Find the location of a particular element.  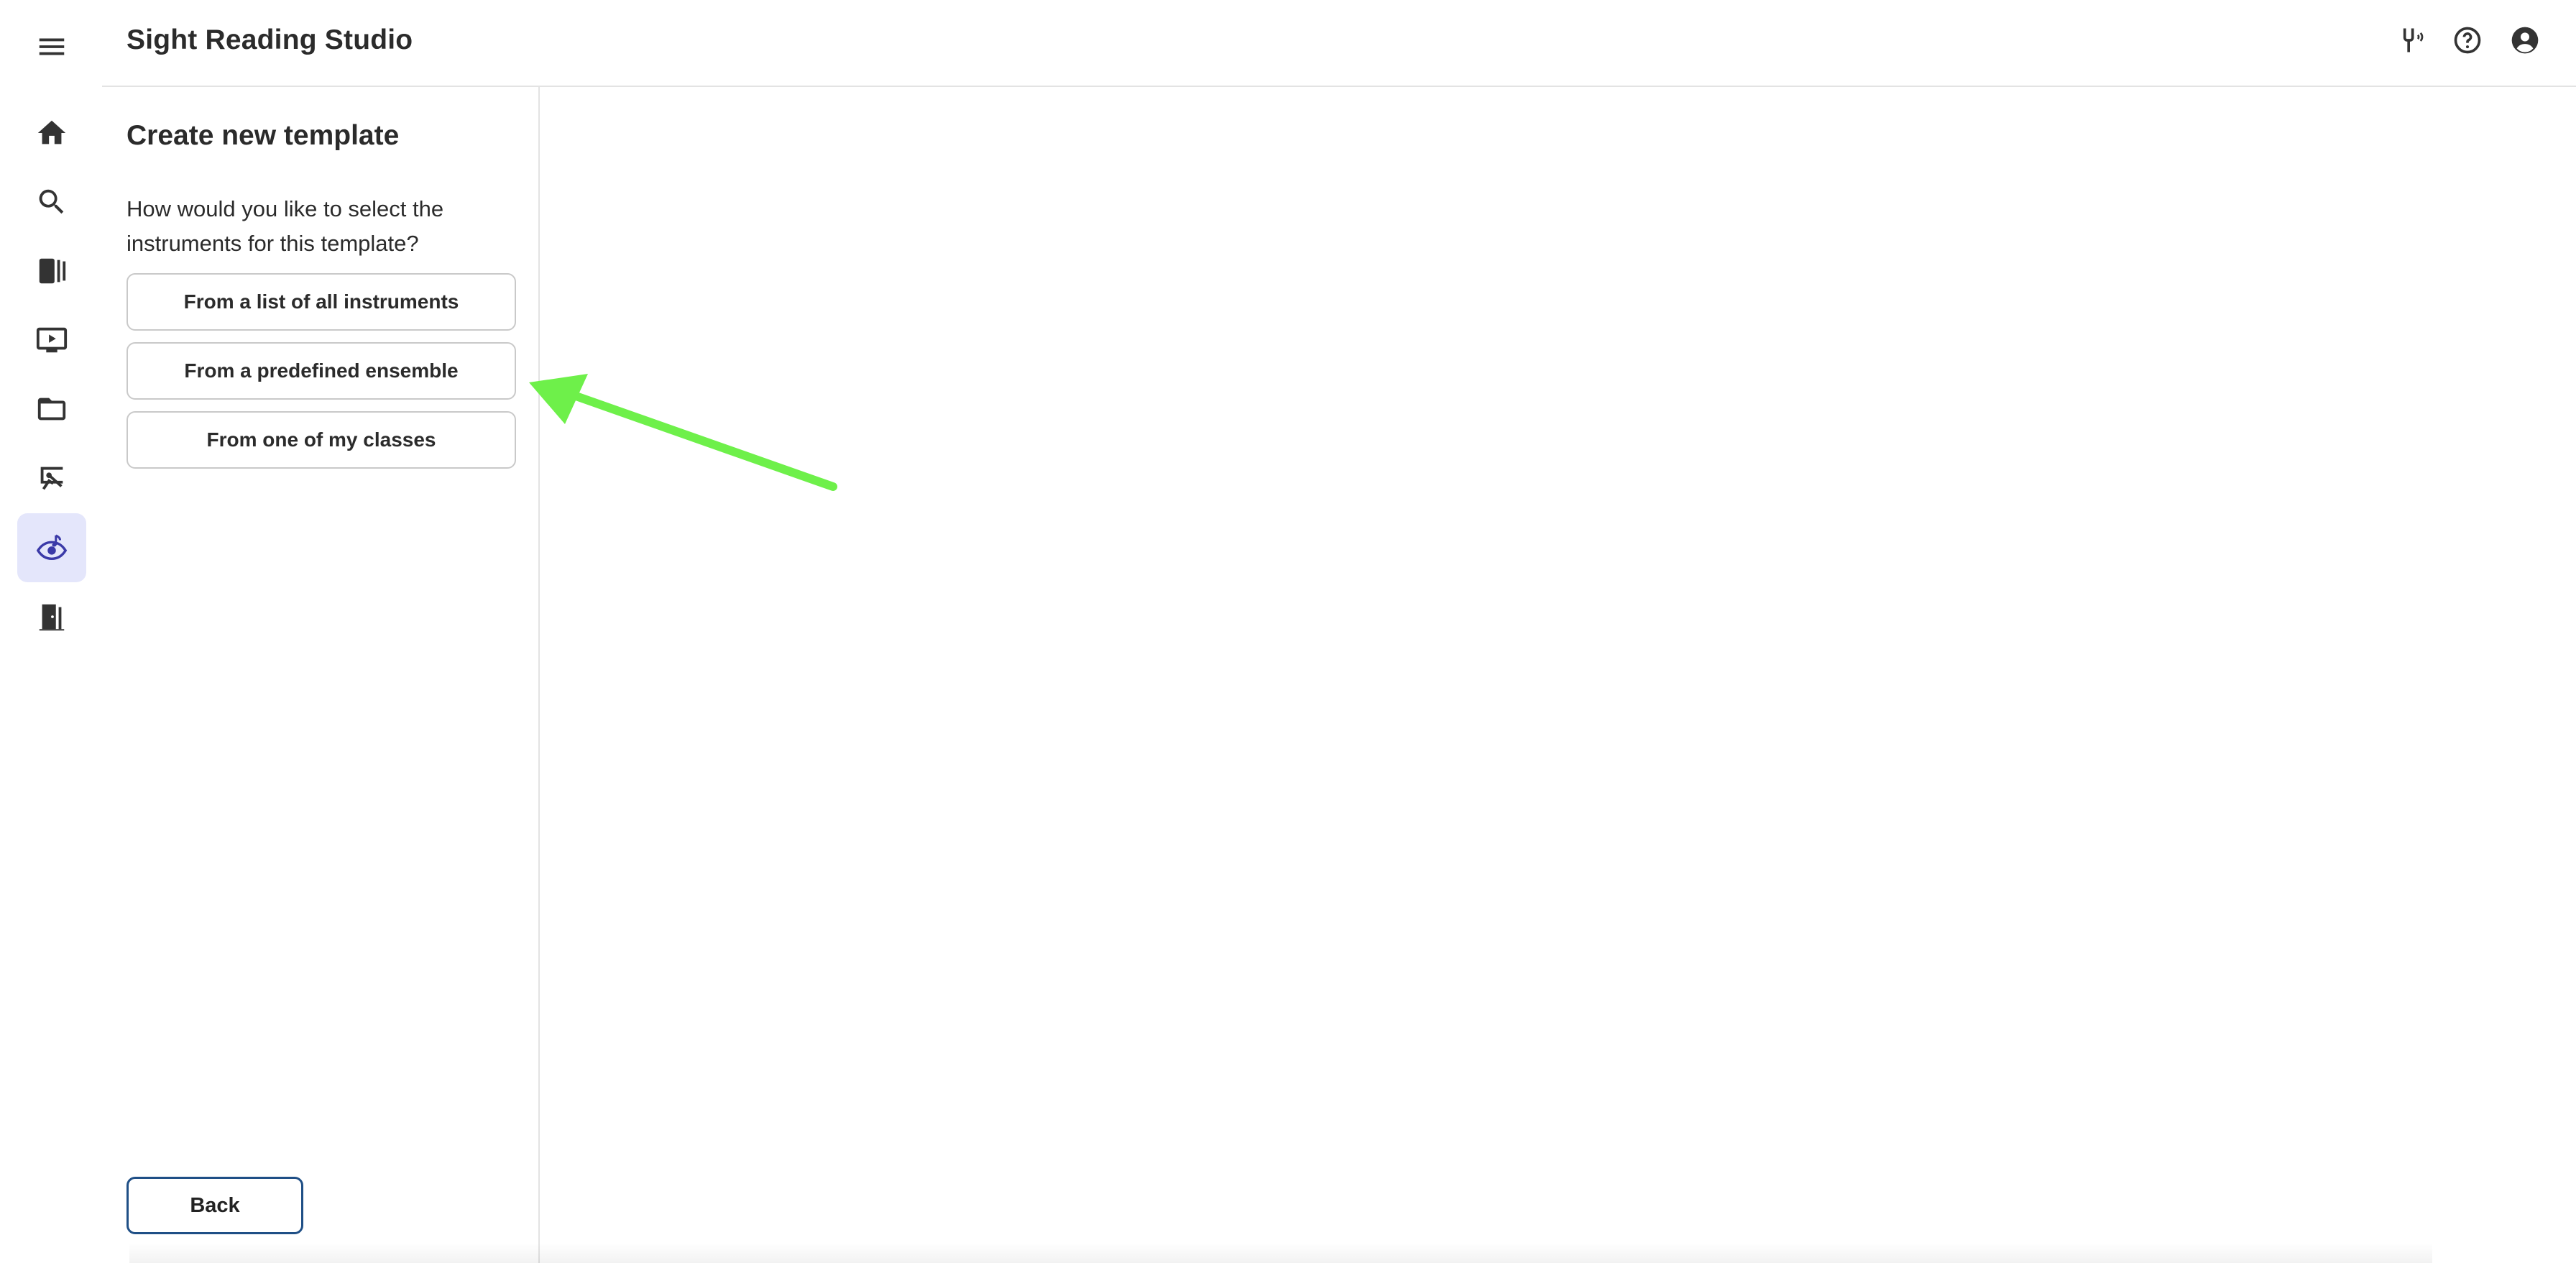

app-title: Sight Reading Studio is located at coordinates (269, 39).